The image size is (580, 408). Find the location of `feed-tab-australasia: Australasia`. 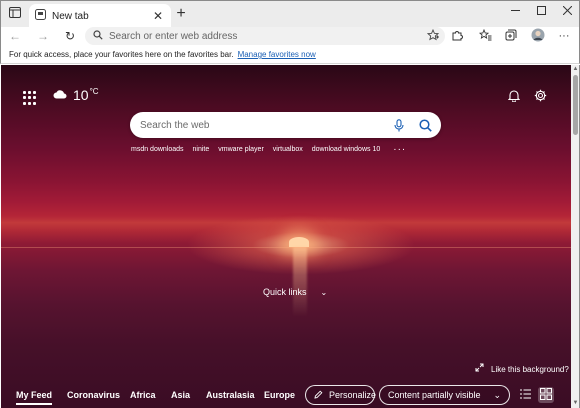

feed-tab-australasia: Australasia is located at coordinates (230, 395).